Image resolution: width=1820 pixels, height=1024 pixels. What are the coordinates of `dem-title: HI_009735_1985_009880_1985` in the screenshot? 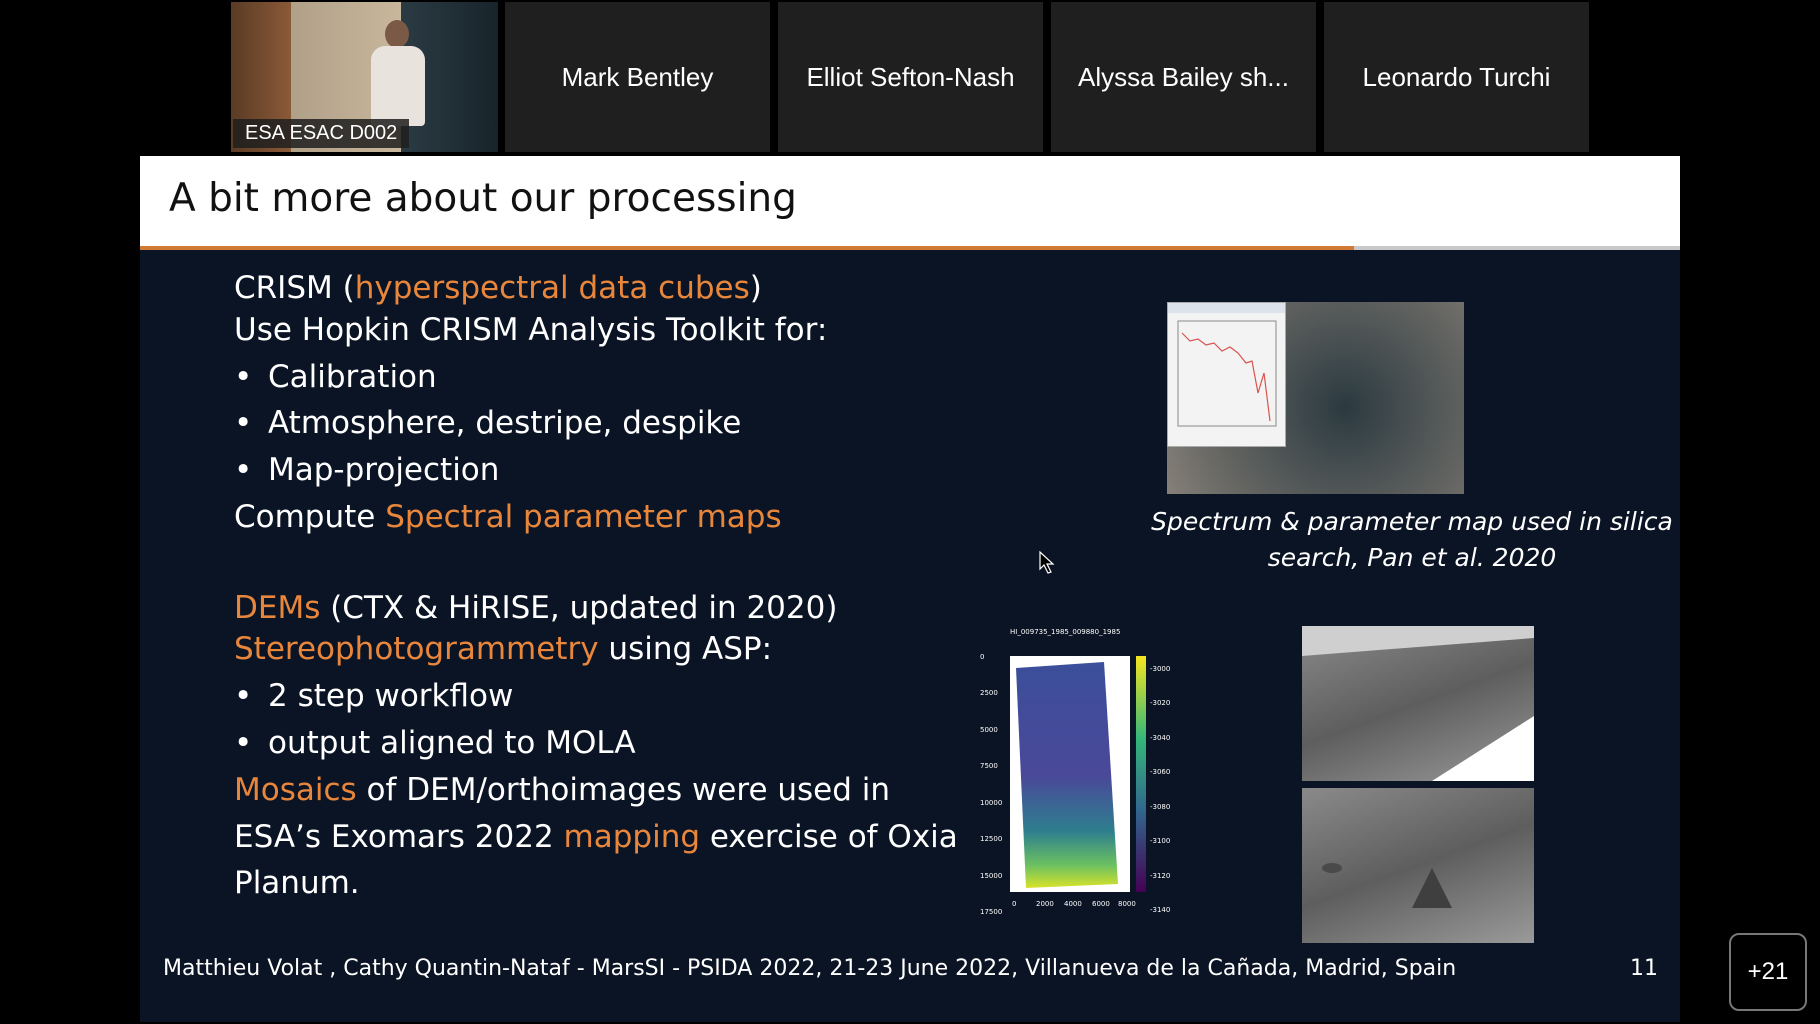 It's located at (1065, 632).